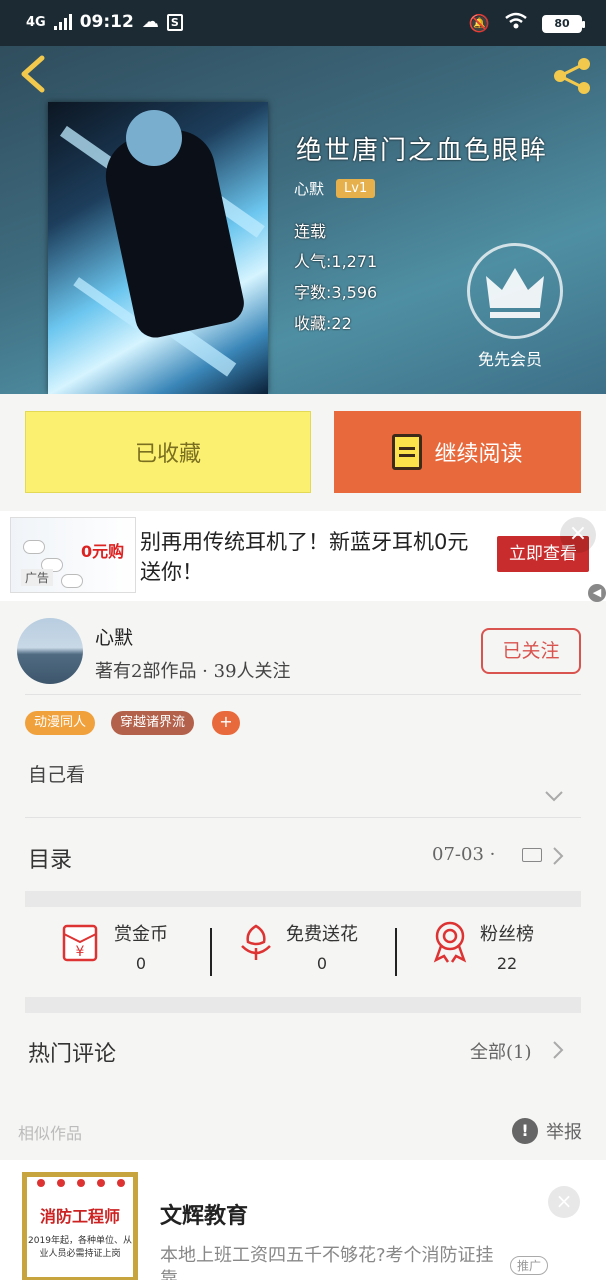 Image resolution: width=606 pixels, height=1280 pixels. I want to click on toc-label: 目录, so click(50, 860).